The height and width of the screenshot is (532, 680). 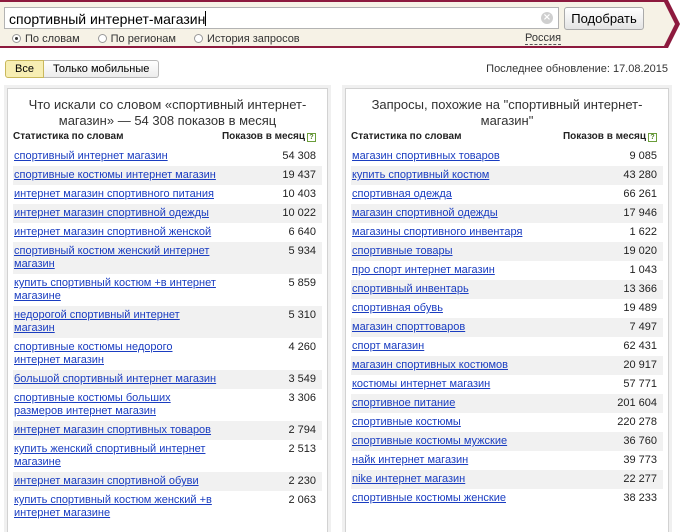 I want to click on table-row: интернет магазин спортивных товаров 2 794, so click(x=167, y=430).